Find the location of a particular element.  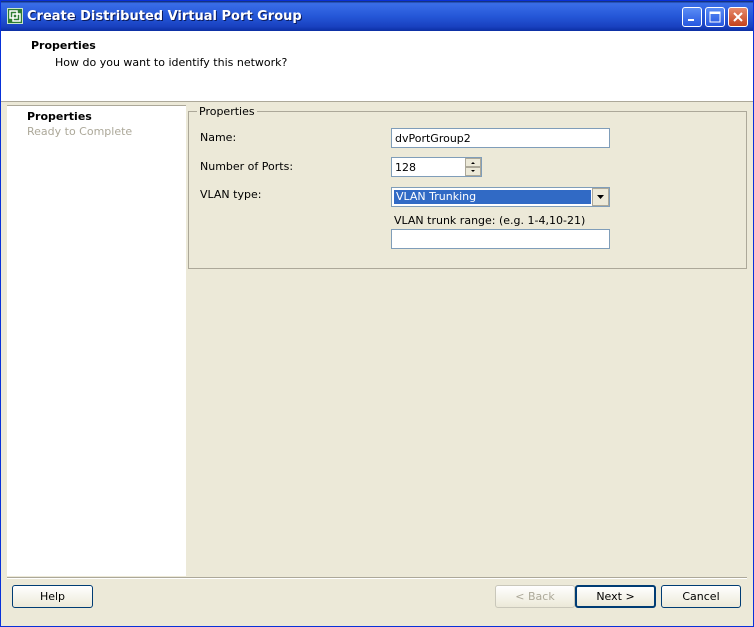

trunk-range-field is located at coordinates (500, 239).